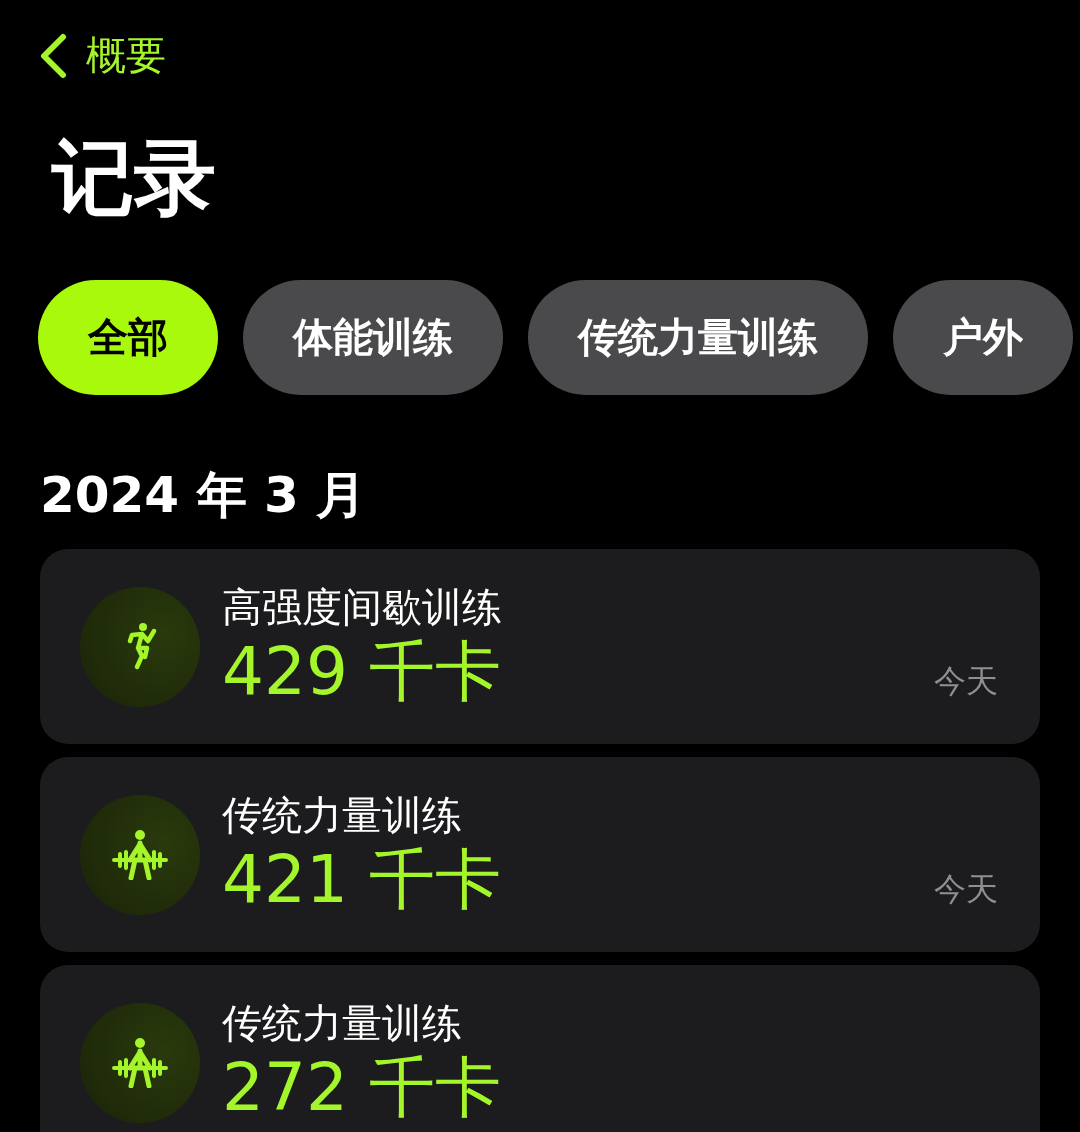  What do you see at coordinates (362, 607) in the screenshot?
I see `workout-name: 高强度间歇训练` at bounding box center [362, 607].